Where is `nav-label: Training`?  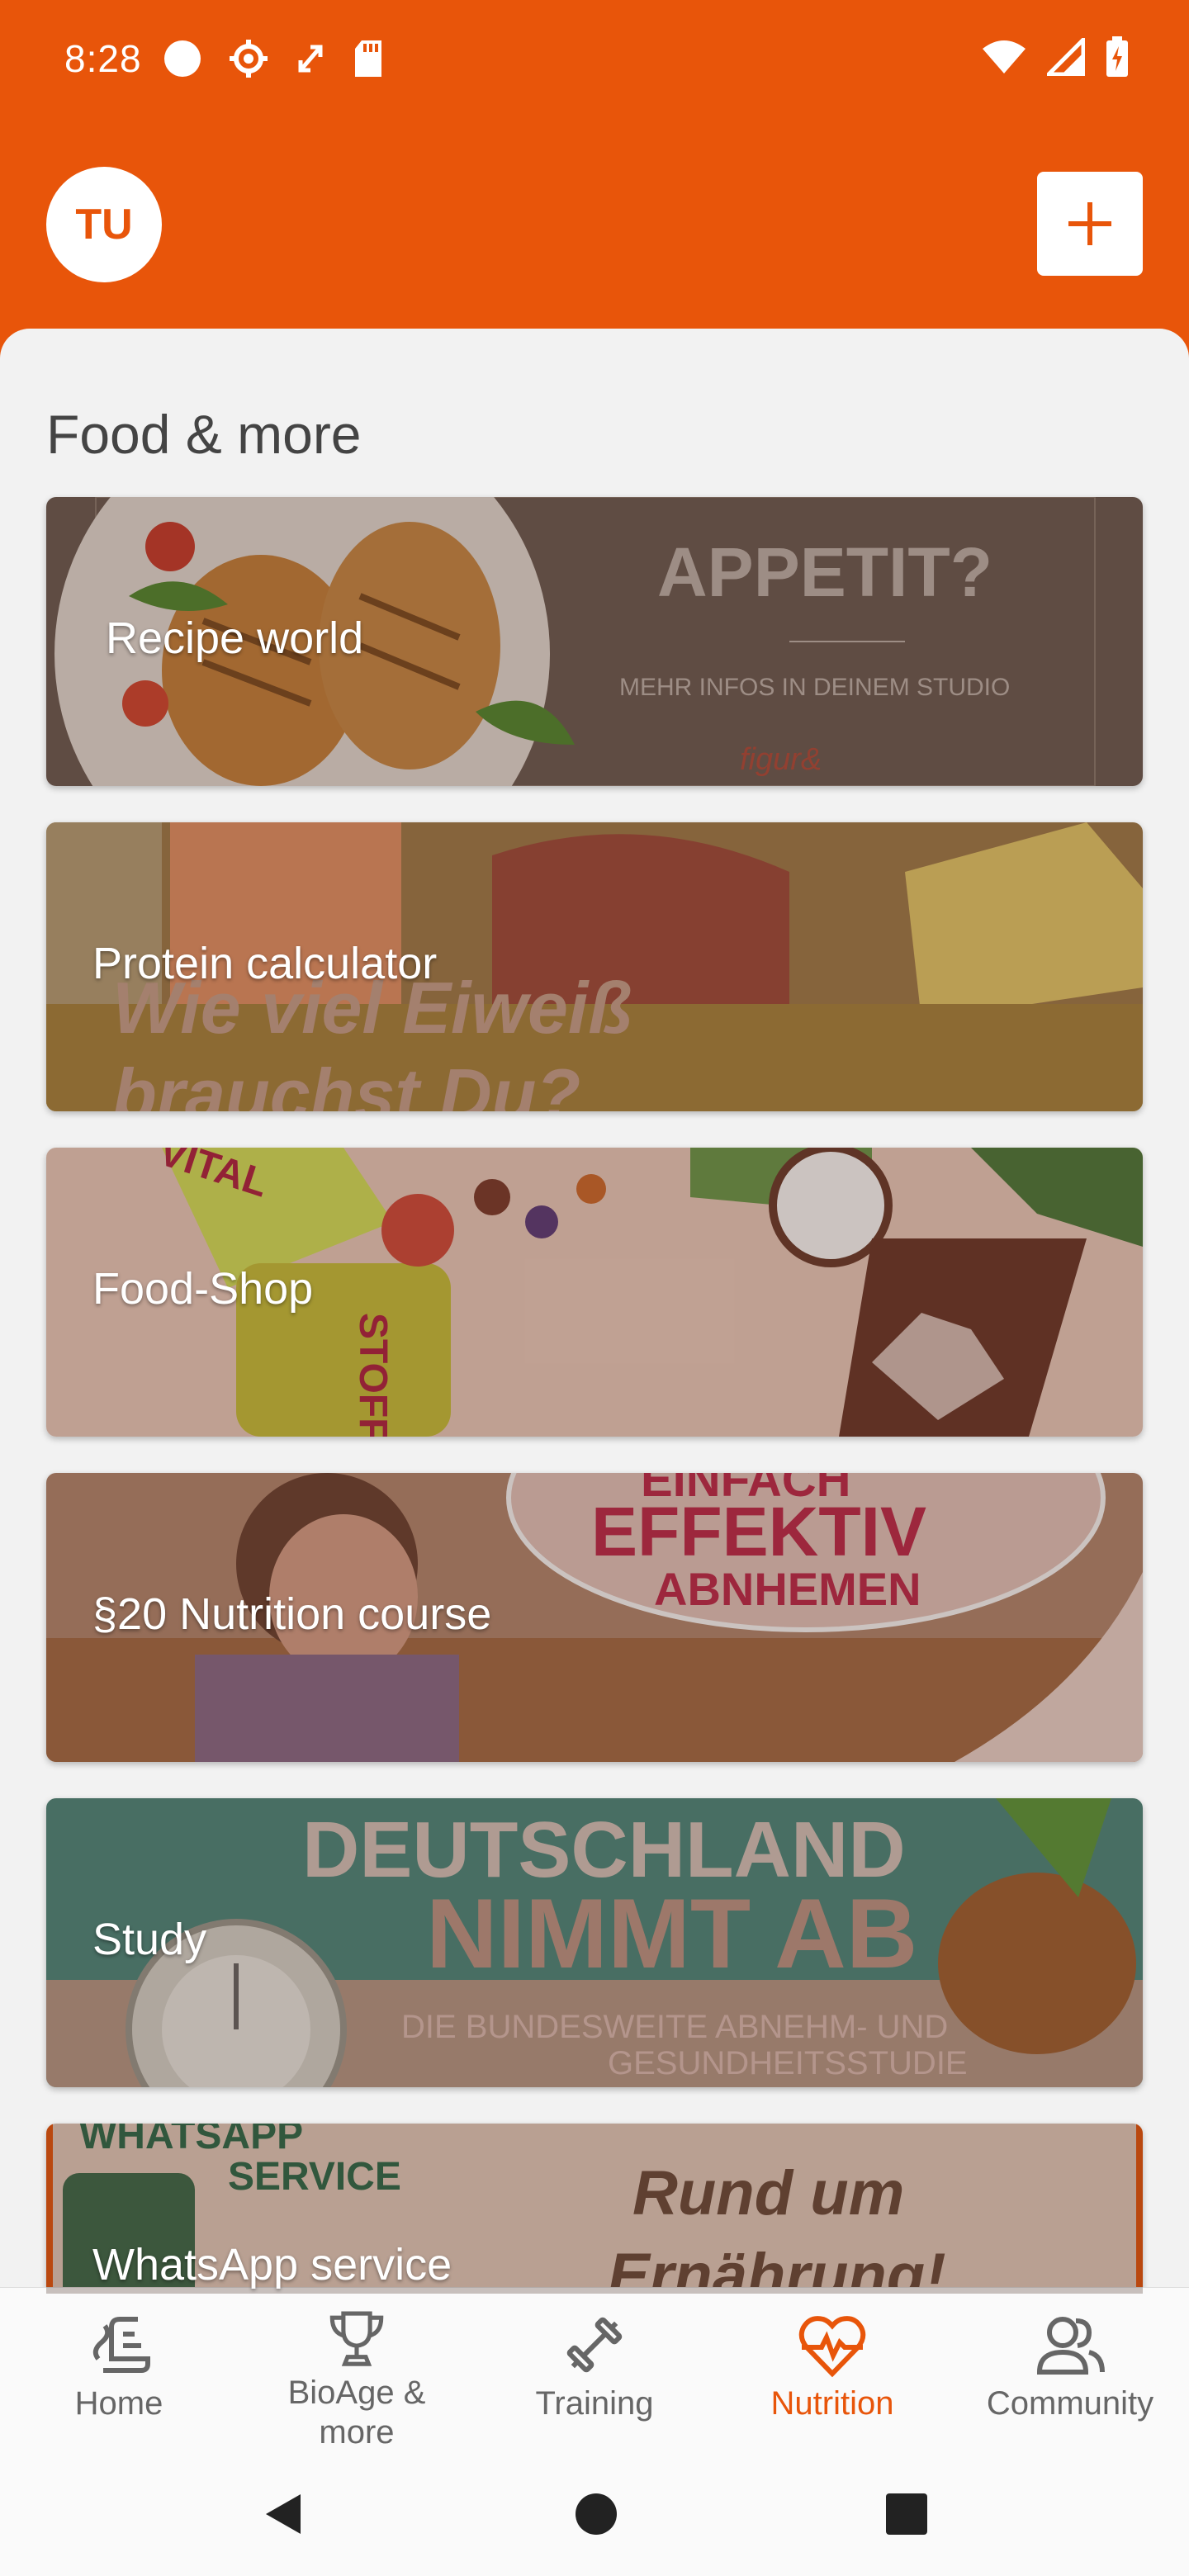 nav-label: Training is located at coordinates (594, 2403).